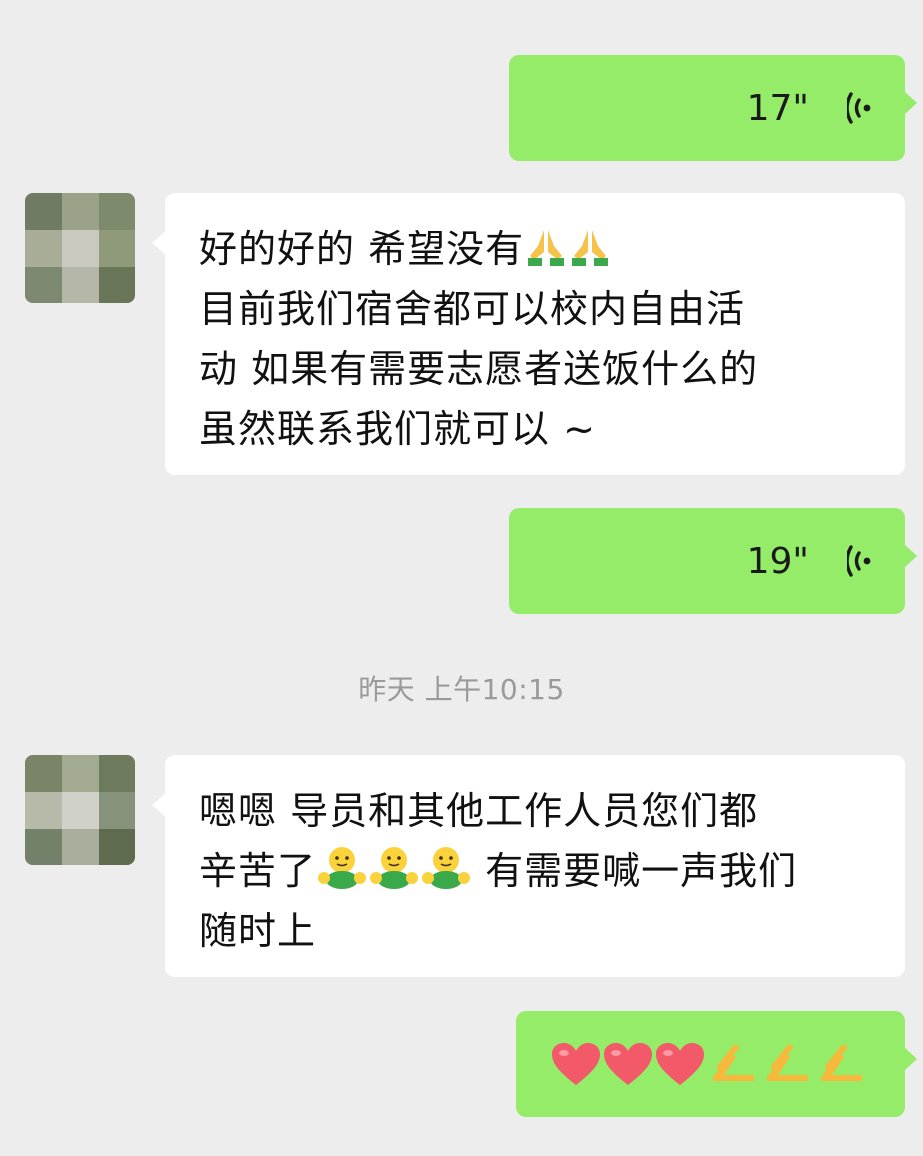 This screenshot has height=1156, width=923. I want to click on message-line: 动 如果有需要志愿者送饭什么的, so click(479, 369).